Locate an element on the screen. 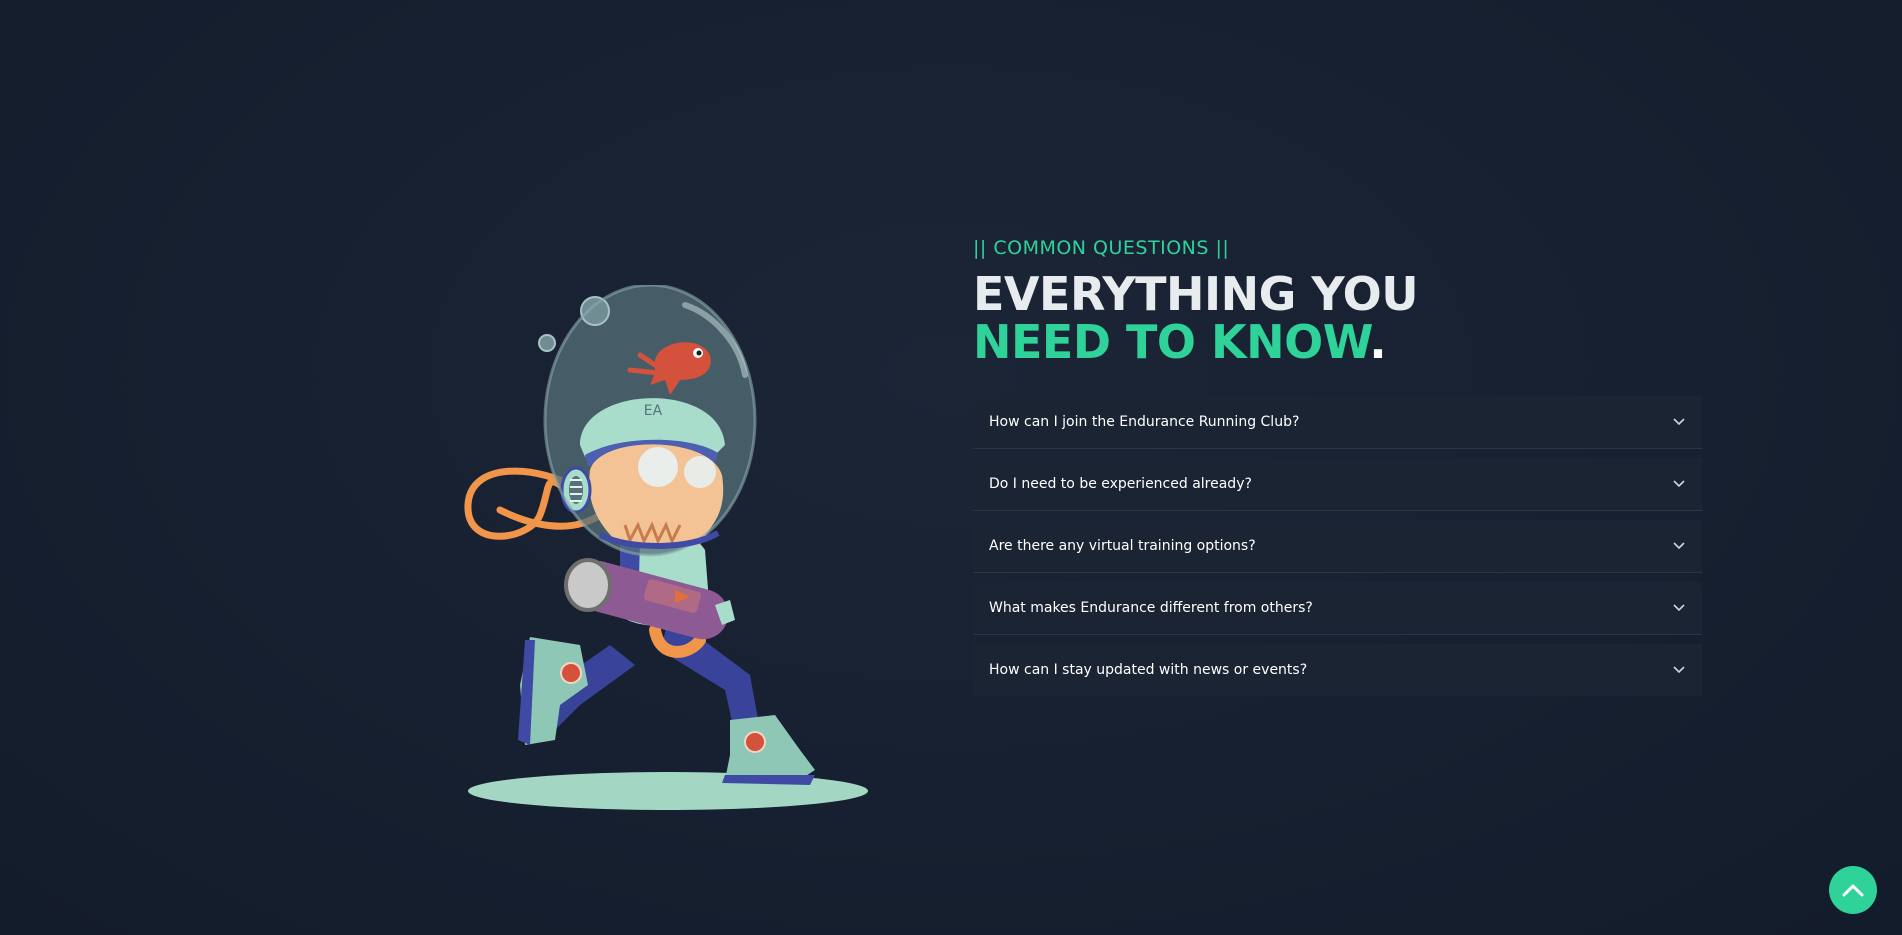 The height and width of the screenshot is (935, 1902). svg-text: EA is located at coordinates (653, 411).